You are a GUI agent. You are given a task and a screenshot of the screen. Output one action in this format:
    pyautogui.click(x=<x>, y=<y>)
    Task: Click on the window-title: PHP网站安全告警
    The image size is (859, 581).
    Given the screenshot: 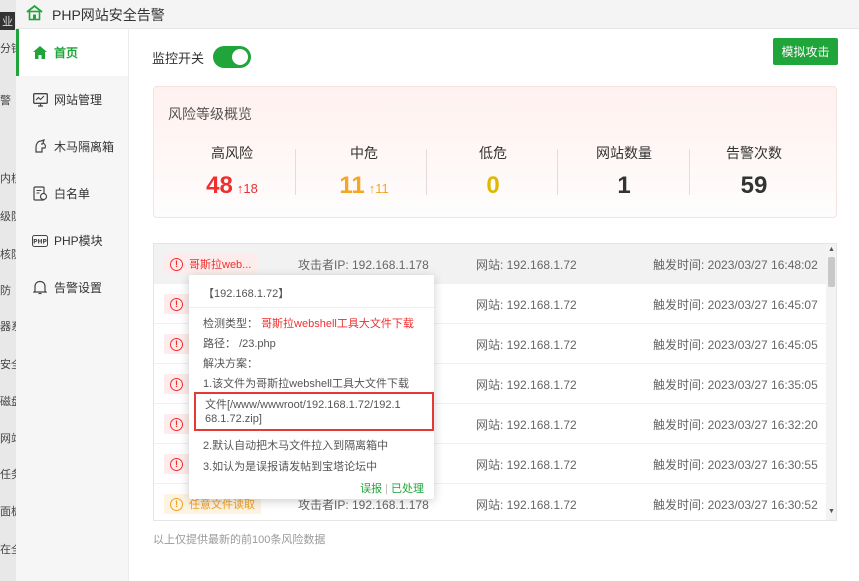 What is the action you would take?
    pyautogui.click(x=108, y=15)
    